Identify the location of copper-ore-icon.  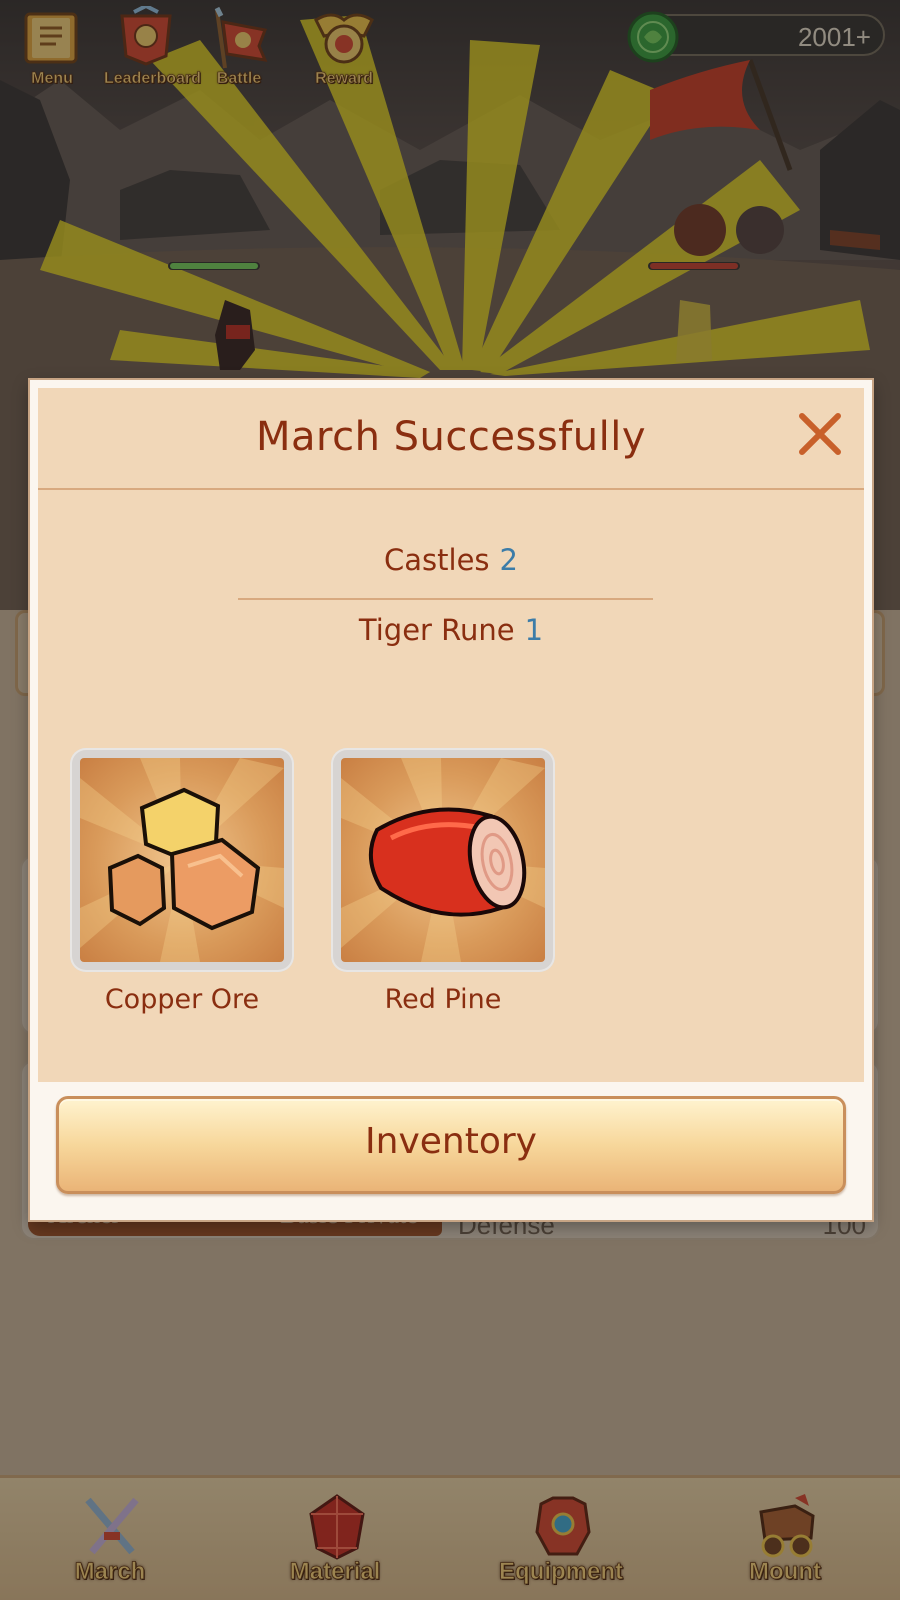
(182, 860).